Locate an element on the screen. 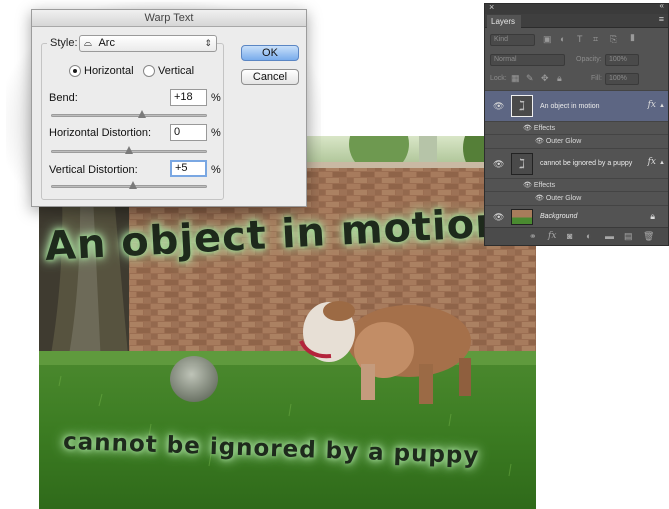 This screenshot has height=509, width=669. vertical-radio-label: Vertical is located at coordinates (176, 71).